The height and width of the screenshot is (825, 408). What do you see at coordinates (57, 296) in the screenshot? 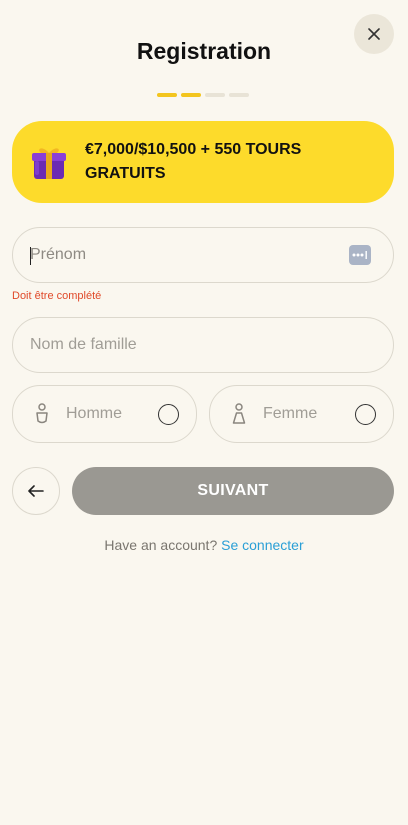
I see `first-name-error: Doit être complété` at bounding box center [57, 296].